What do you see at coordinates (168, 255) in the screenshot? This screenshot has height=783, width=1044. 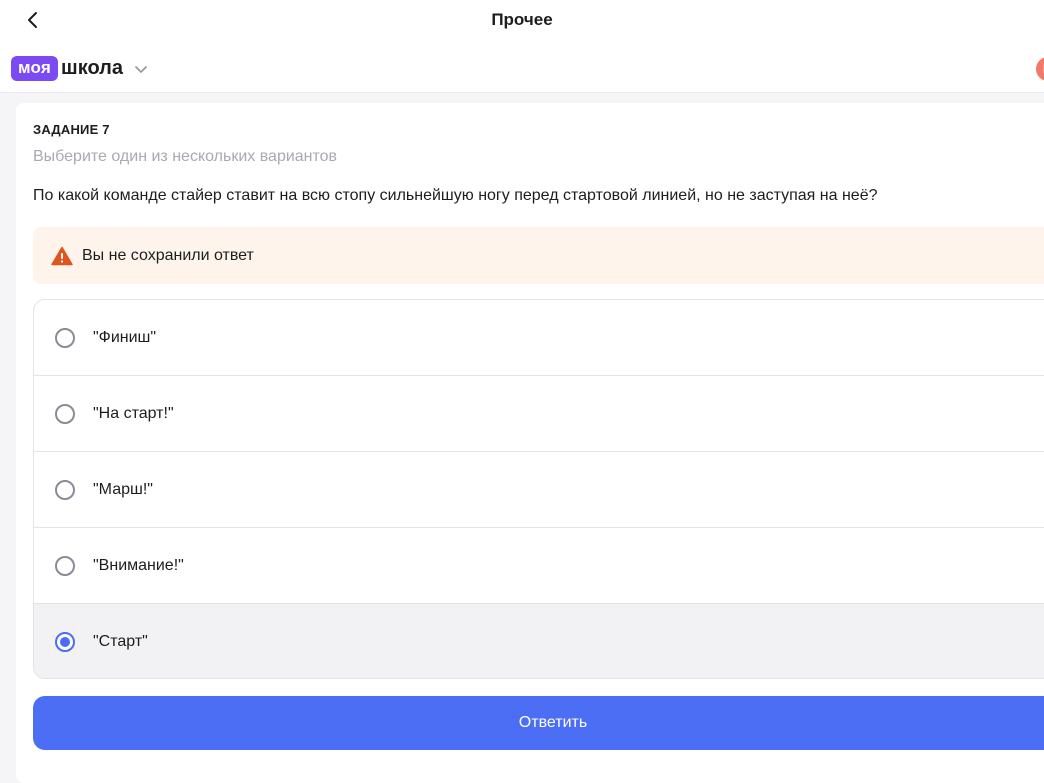 I see `warning-text: Вы не сохранили ответ` at bounding box center [168, 255].